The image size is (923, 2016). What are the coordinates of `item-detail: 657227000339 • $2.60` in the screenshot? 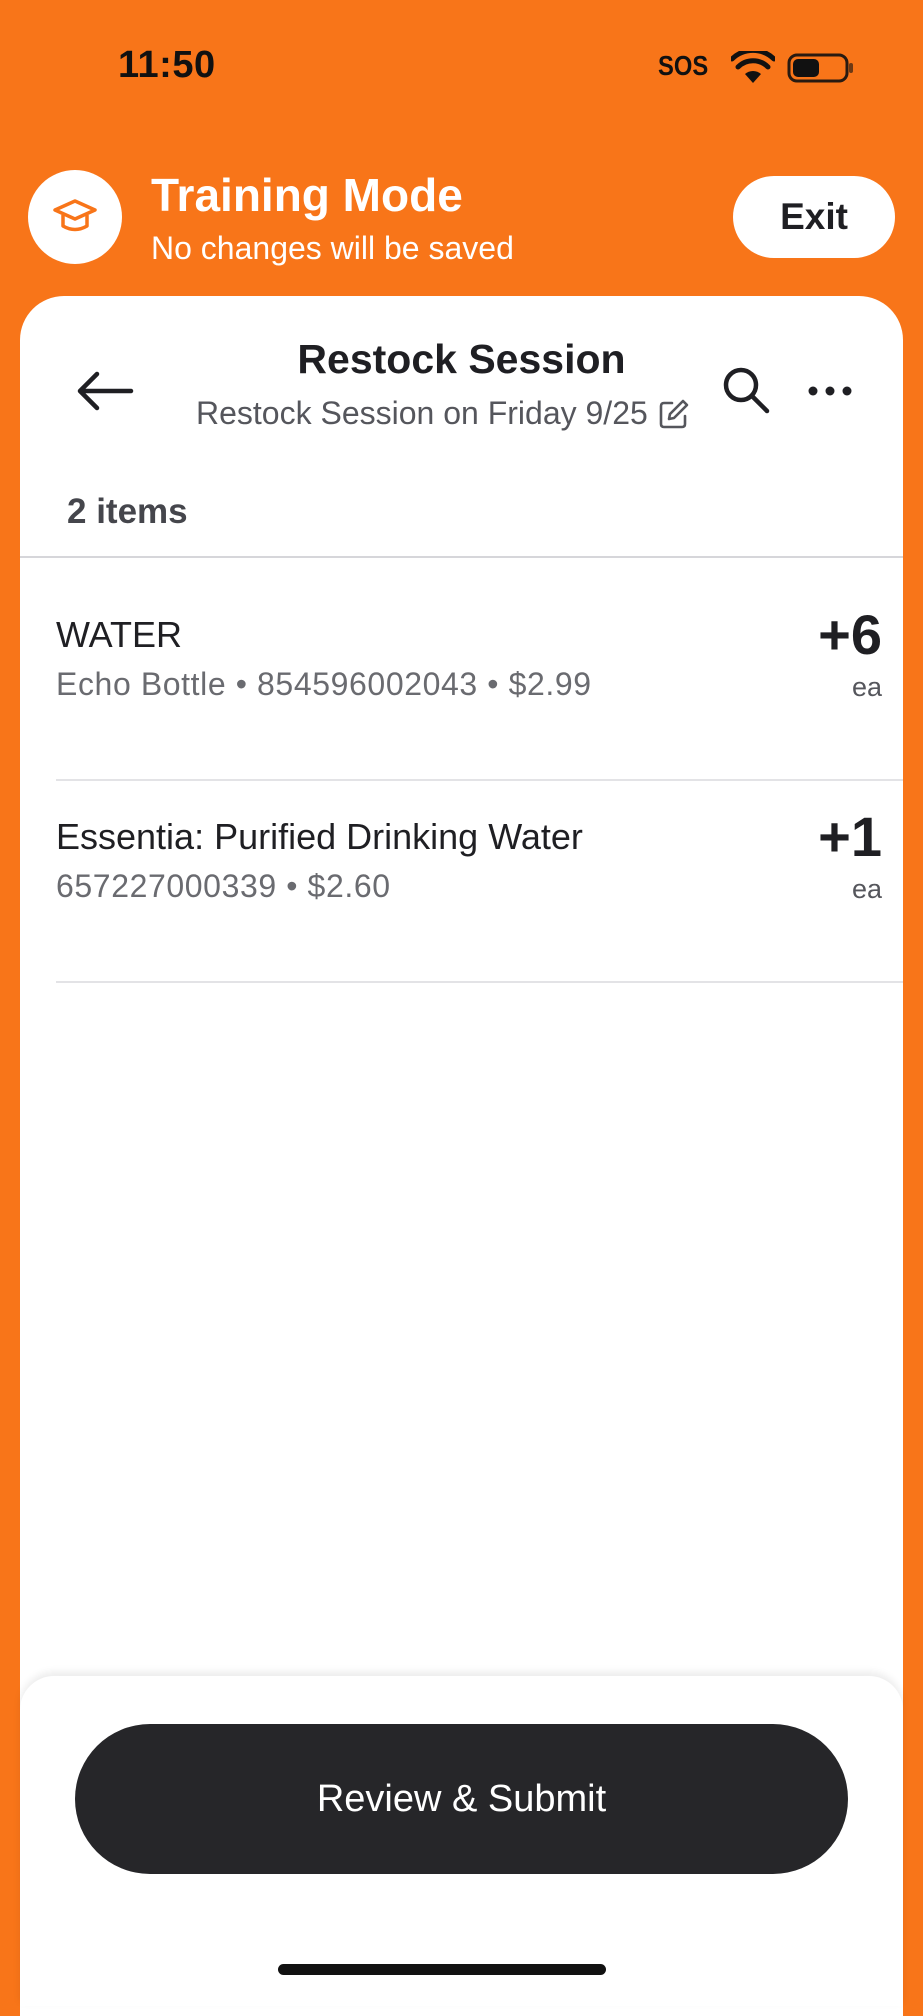 It's located at (223, 886).